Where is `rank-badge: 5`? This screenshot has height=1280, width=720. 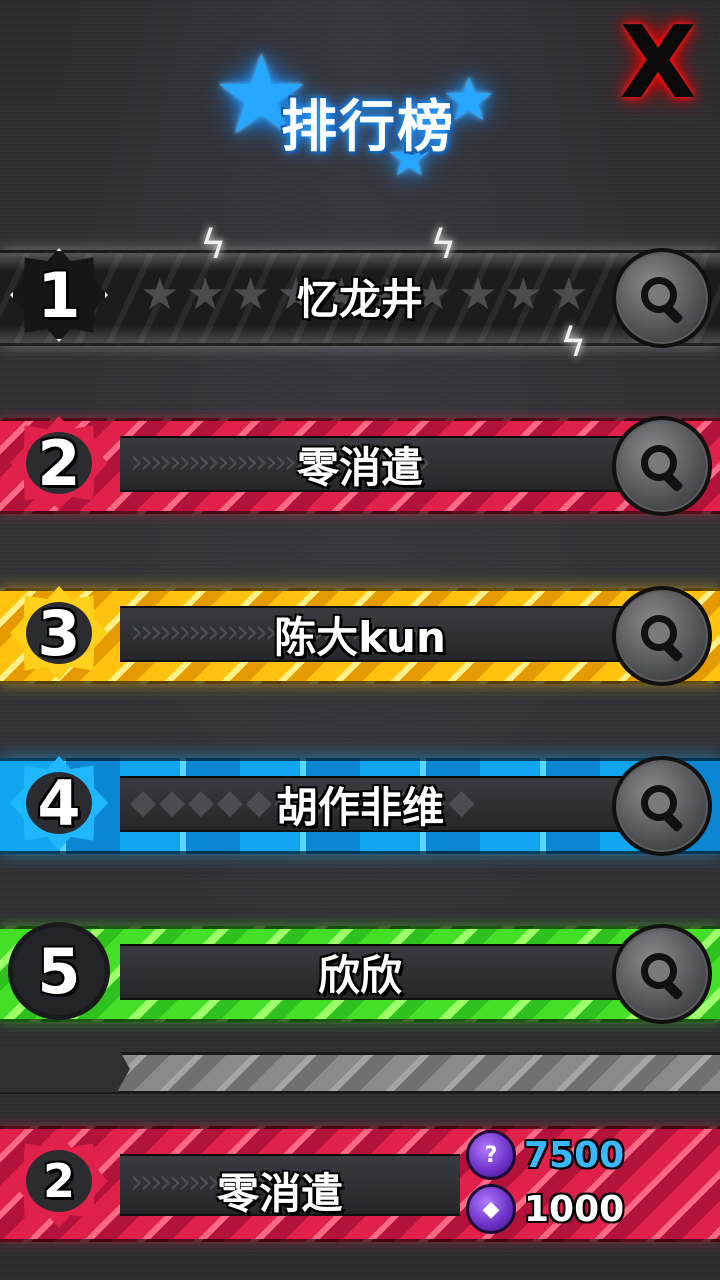
rank-badge: 5 is located at coordinates (59, 971).